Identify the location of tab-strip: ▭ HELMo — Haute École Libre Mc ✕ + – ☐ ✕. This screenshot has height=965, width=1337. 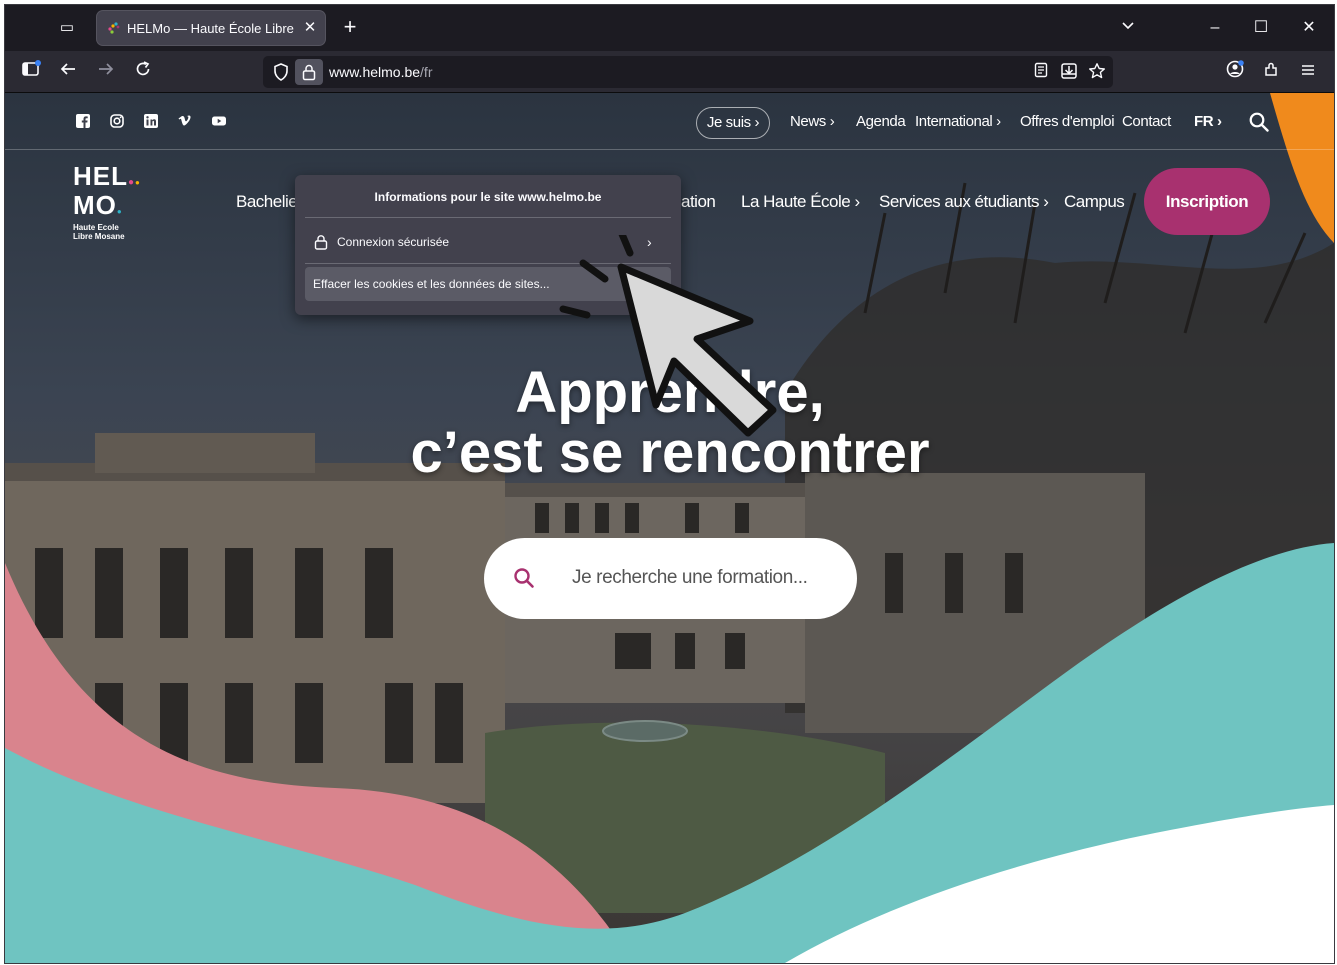
(669, 28).